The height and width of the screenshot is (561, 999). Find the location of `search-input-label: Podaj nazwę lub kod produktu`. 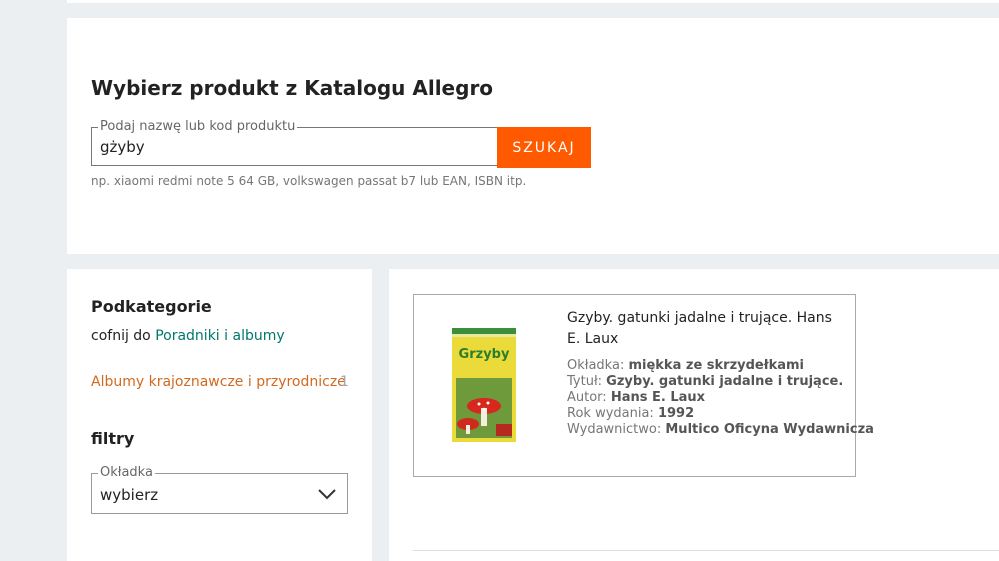

search-input-label: Podaj nazwę lub kod produktu is located at coordinates (198, 127).